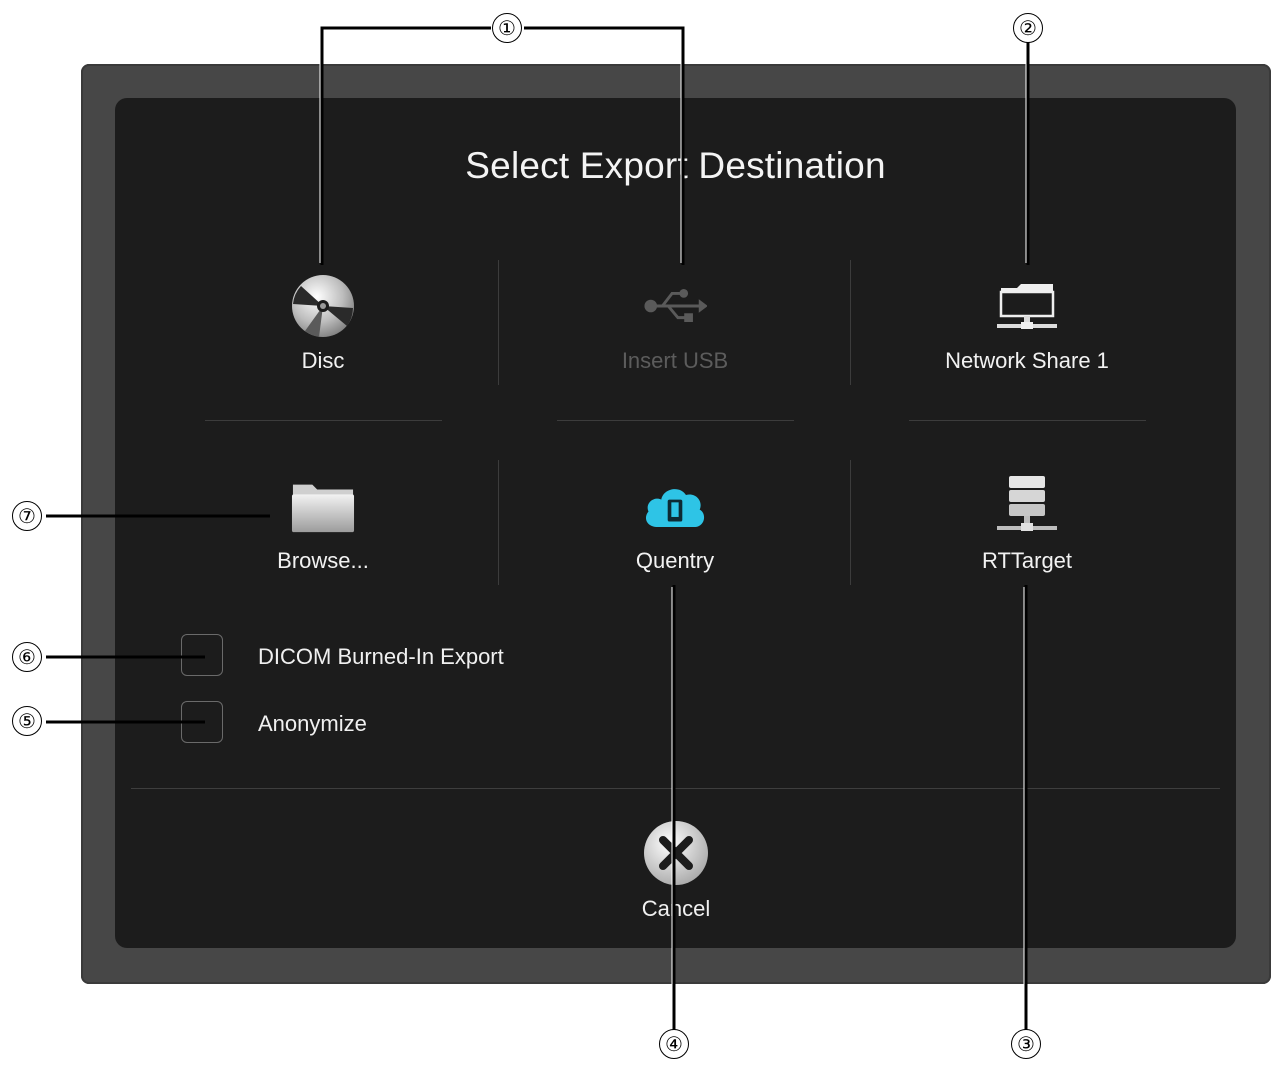  Describe the element at coordinates (1027, 560) in the screenshot. I see `rttarget-label: RTTarget` at that location.